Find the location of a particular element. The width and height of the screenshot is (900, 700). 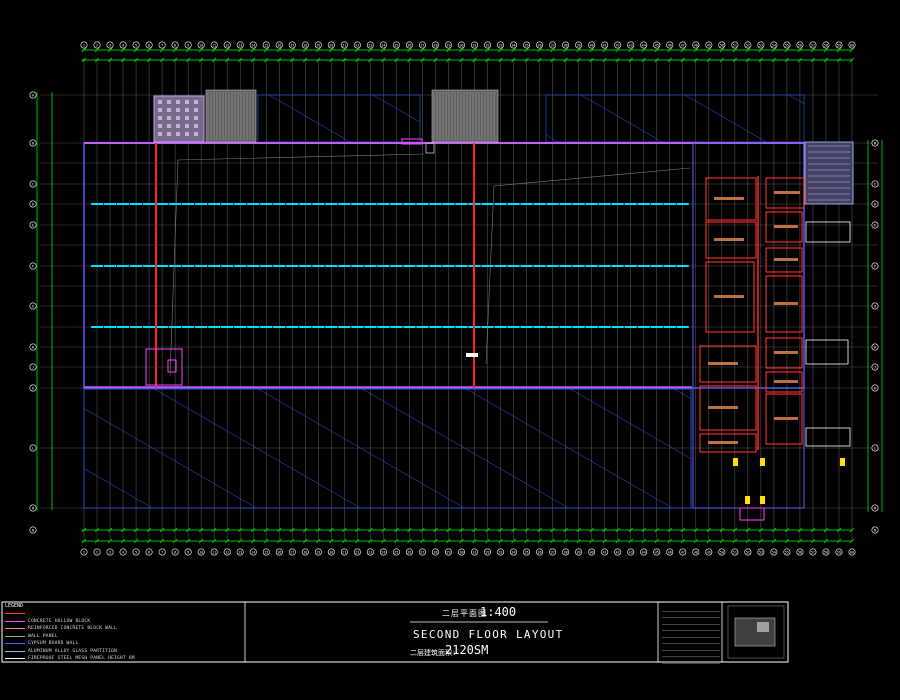

grid-bubble-label: 41 is located at coordinates (605, 45).